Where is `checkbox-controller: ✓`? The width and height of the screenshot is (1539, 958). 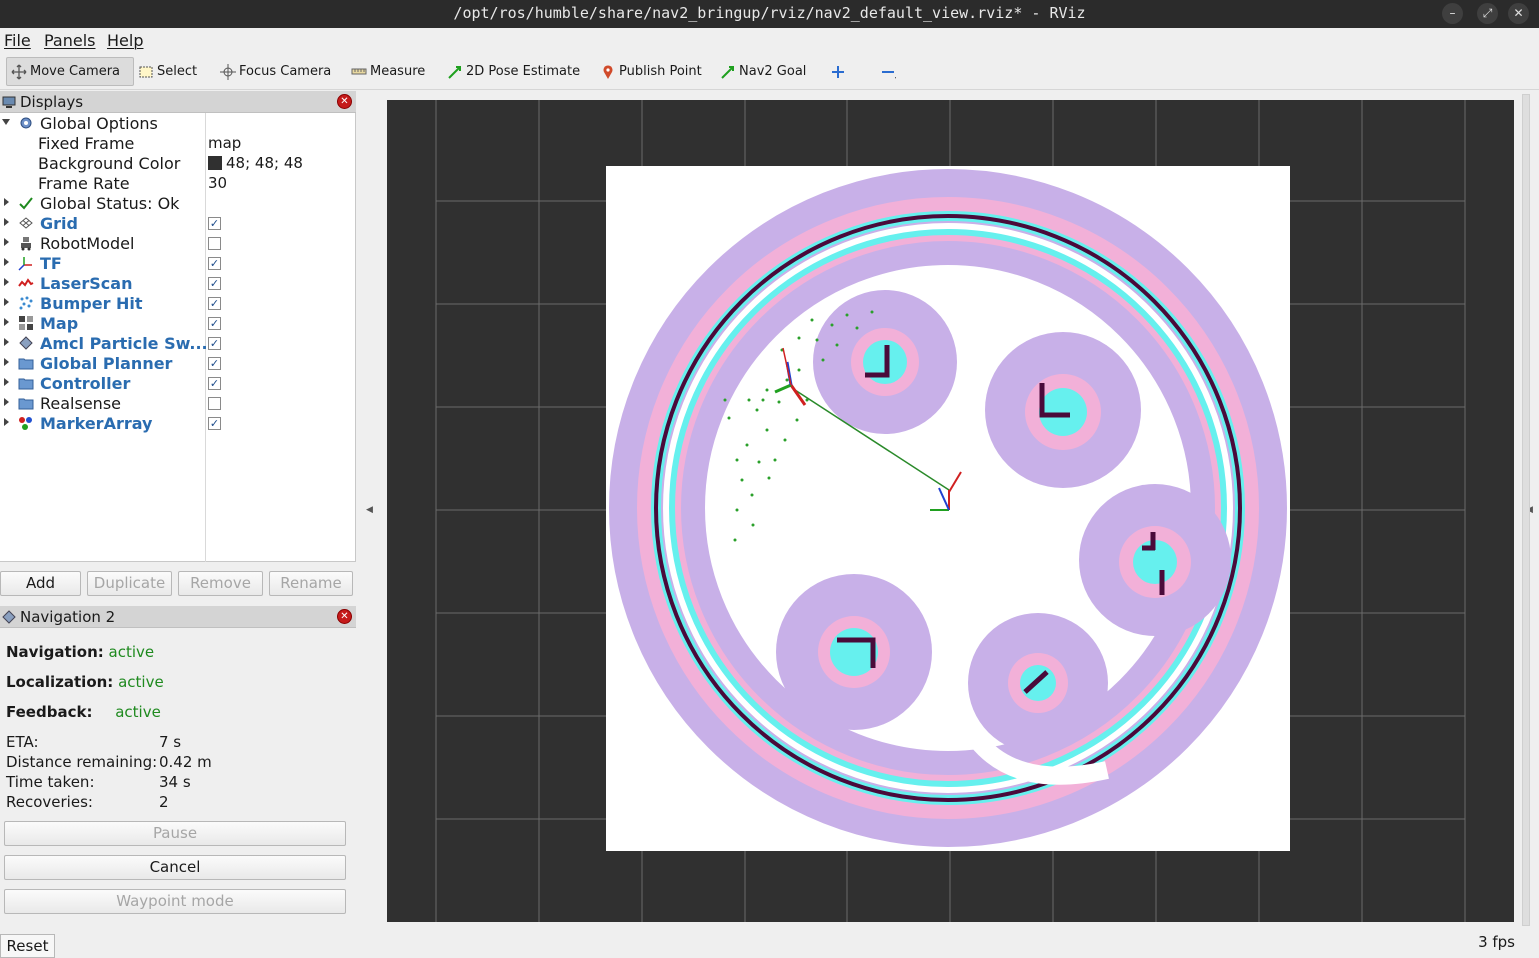 checkbox-controller: ✓ is located at coordinates (214, 383).